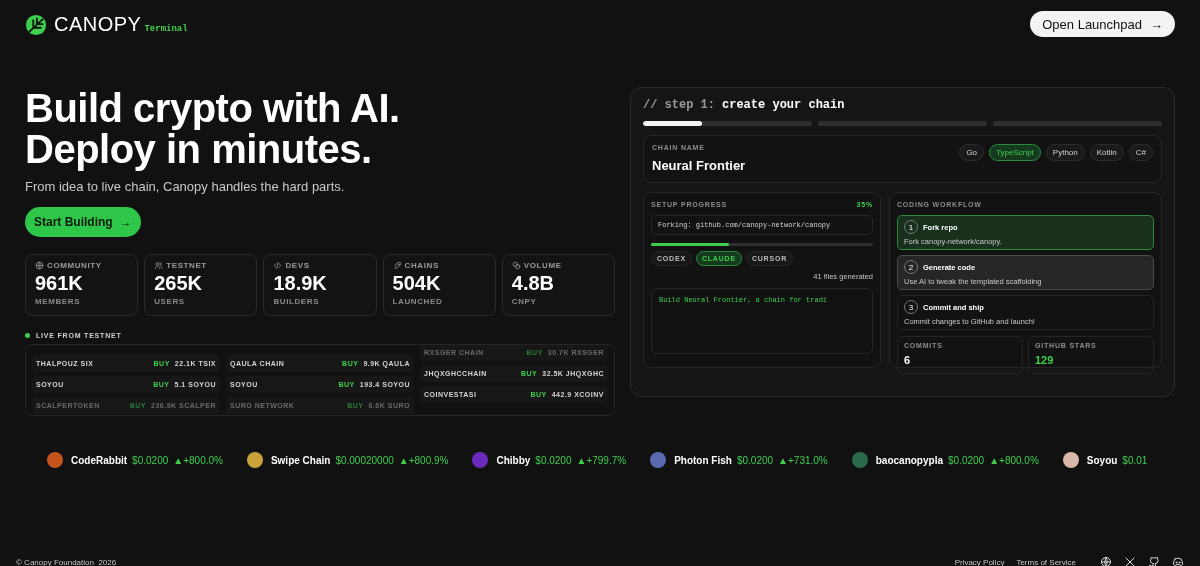 The height and width of the screenshot is (566, 1200). What do you see at coordinates (74, 265) in the screenshot?
I see `stat-label: COMMUNITY` at bounding box center [74, 265].